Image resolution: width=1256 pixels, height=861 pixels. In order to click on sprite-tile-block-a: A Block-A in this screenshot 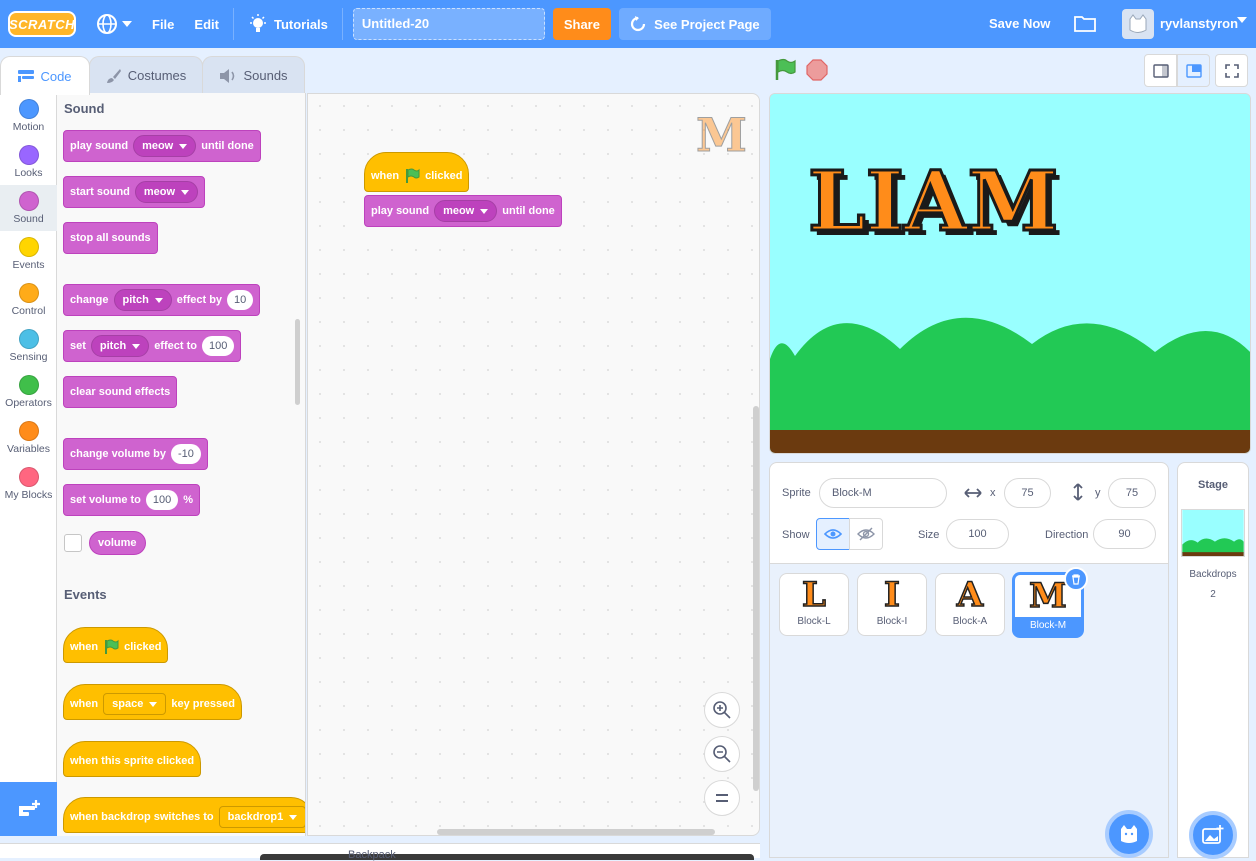, I will do `click(970, 604)`.